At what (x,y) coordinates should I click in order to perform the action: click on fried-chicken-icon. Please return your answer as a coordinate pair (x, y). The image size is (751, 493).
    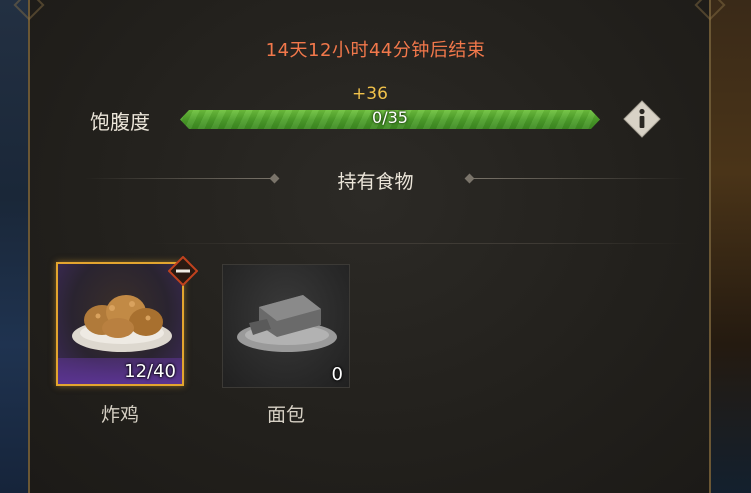
    Looking at the image, I should click on (122, 323).